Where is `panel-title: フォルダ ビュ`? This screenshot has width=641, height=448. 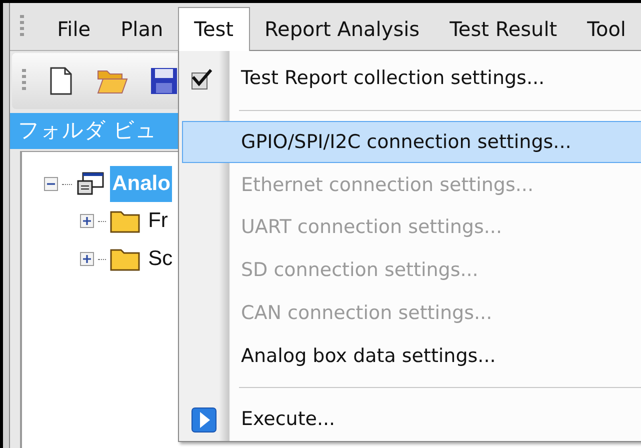 panel-title: フォルダ ビュ is located at coordinates (87, 130).